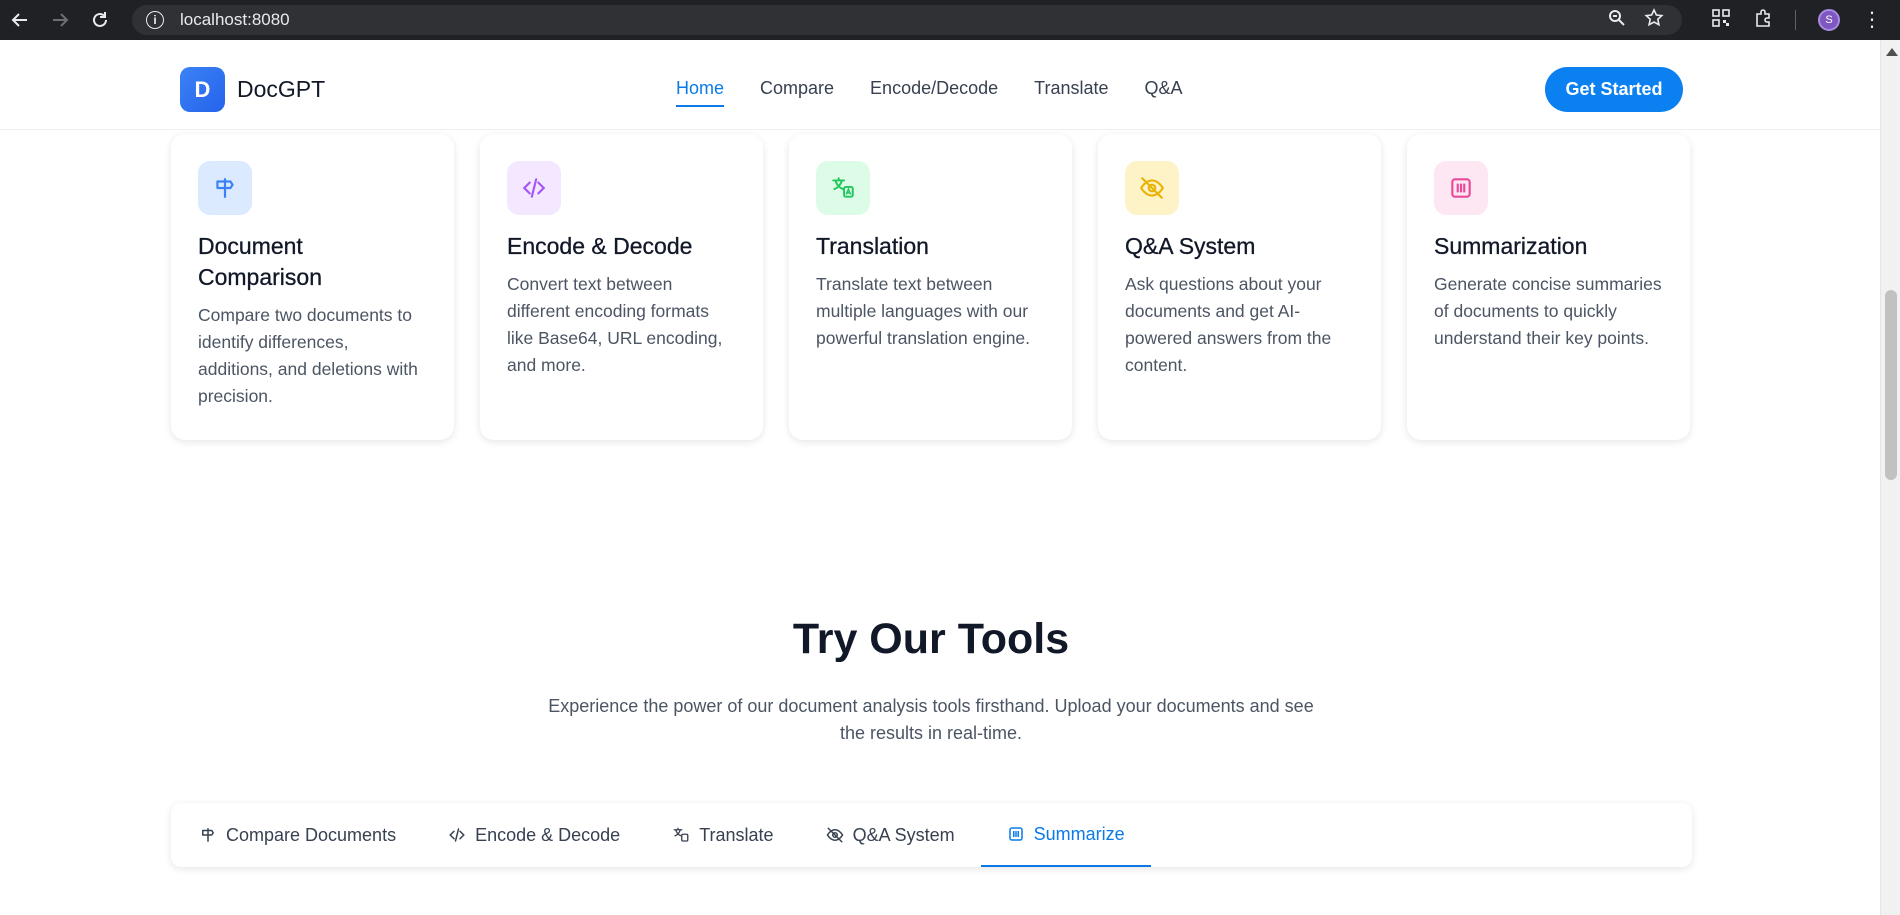 This screenshot has width=1900, height=915. What do you see at coordinates (797, 92) in the screenshot?
I see `nav-compare: Compare` at bounding box center [797, 92].